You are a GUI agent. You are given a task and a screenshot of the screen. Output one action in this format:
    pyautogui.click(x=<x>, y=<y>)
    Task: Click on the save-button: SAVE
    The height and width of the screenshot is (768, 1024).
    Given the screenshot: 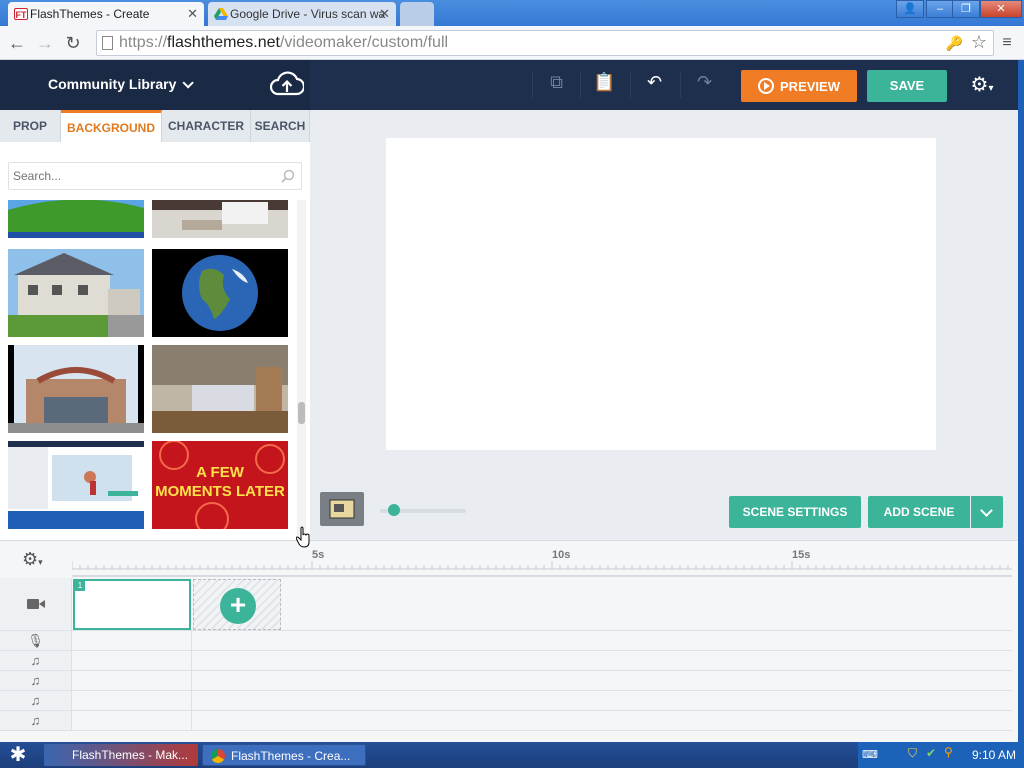 What is the action you would take?
    pyautogui.click(x=907, y=86)
    